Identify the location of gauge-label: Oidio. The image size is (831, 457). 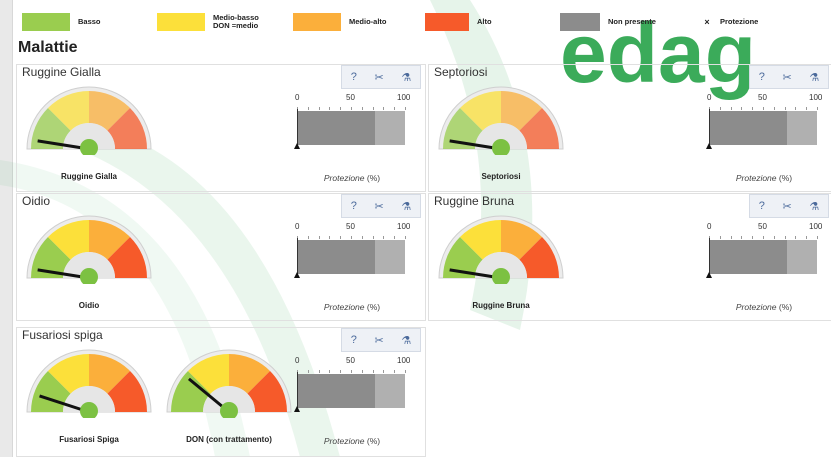
(89, 305).